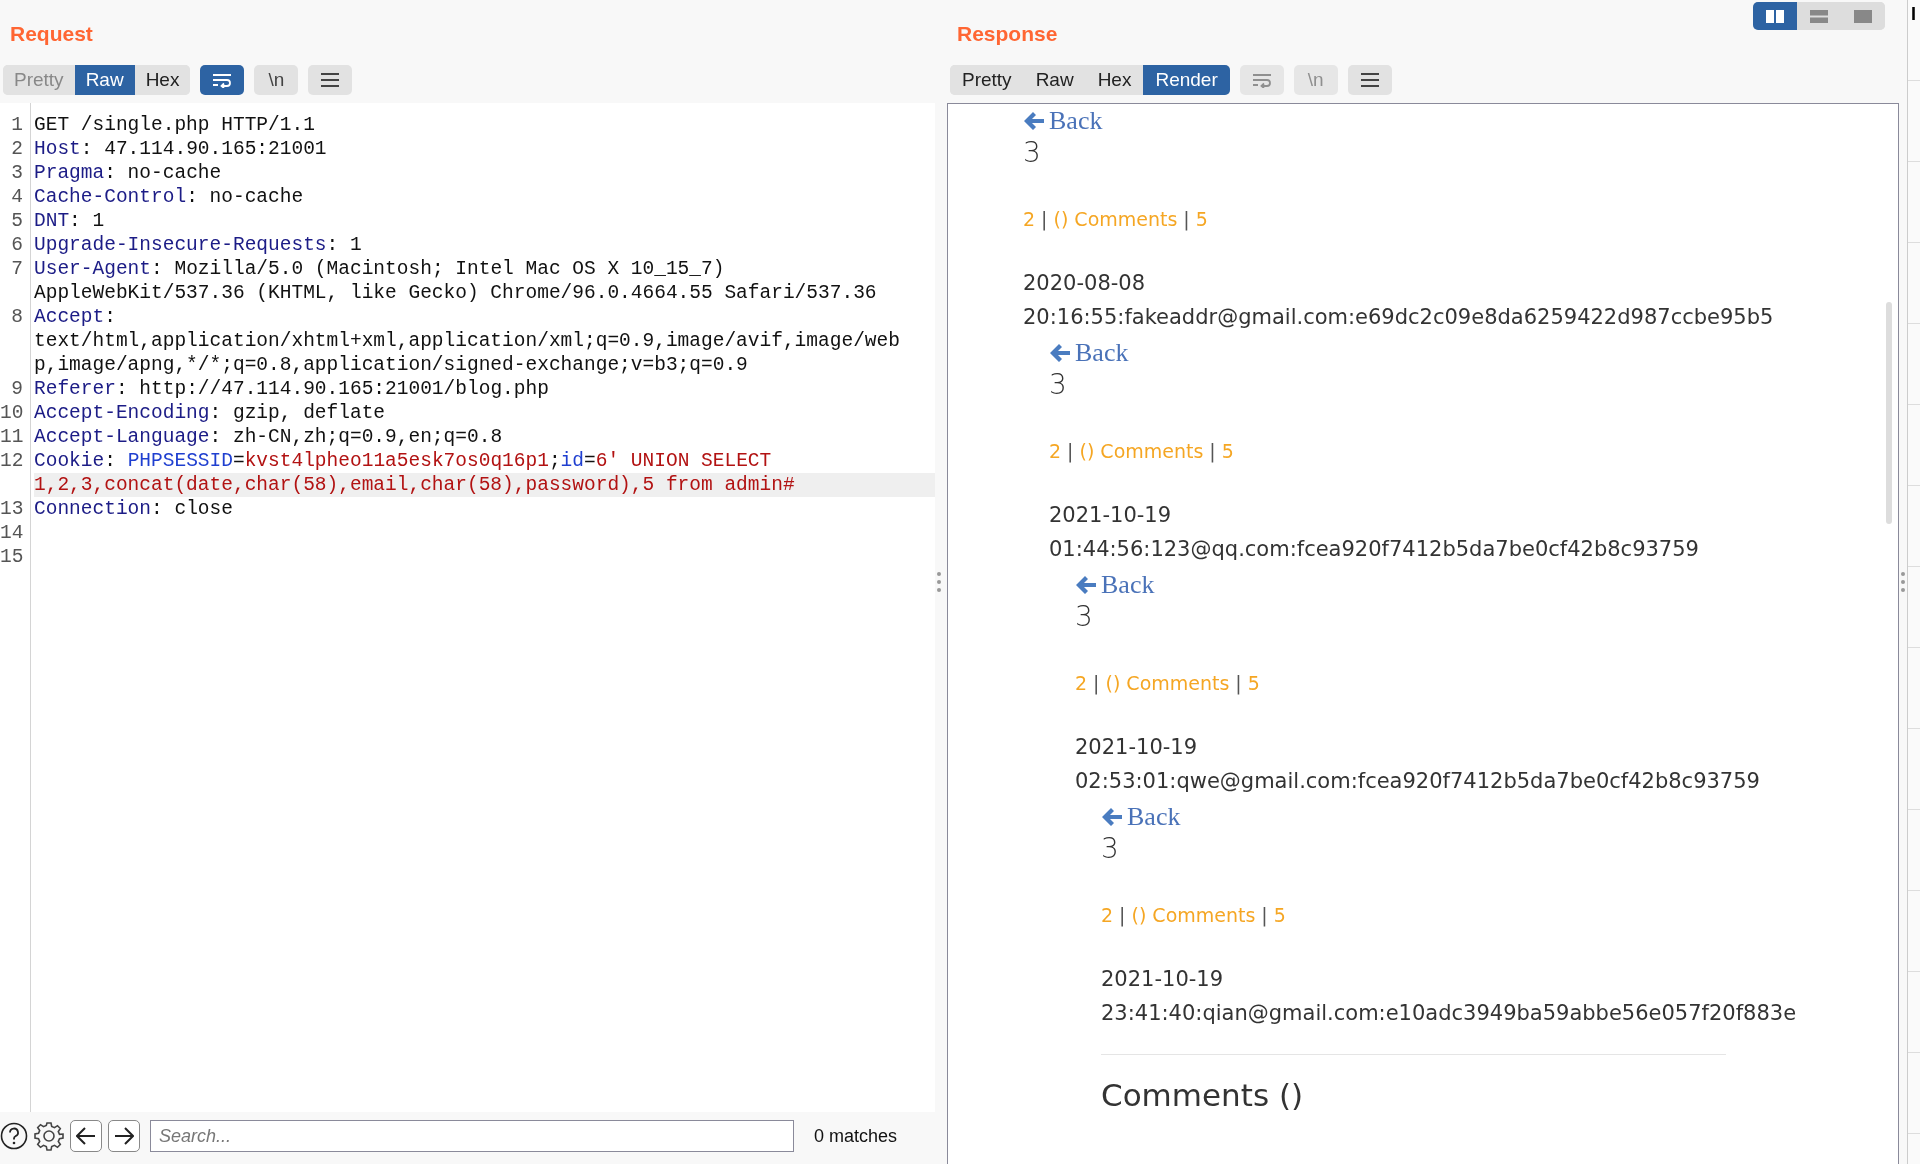 The image size is (1920, 1164). What do you see at coordinates (391, 365) in the screenshot?
I see `code-line: p,image/apng,*/*;q=0.8,application/signed-exchange;v=b3;q=0.9` at bounding box center [391, 365].